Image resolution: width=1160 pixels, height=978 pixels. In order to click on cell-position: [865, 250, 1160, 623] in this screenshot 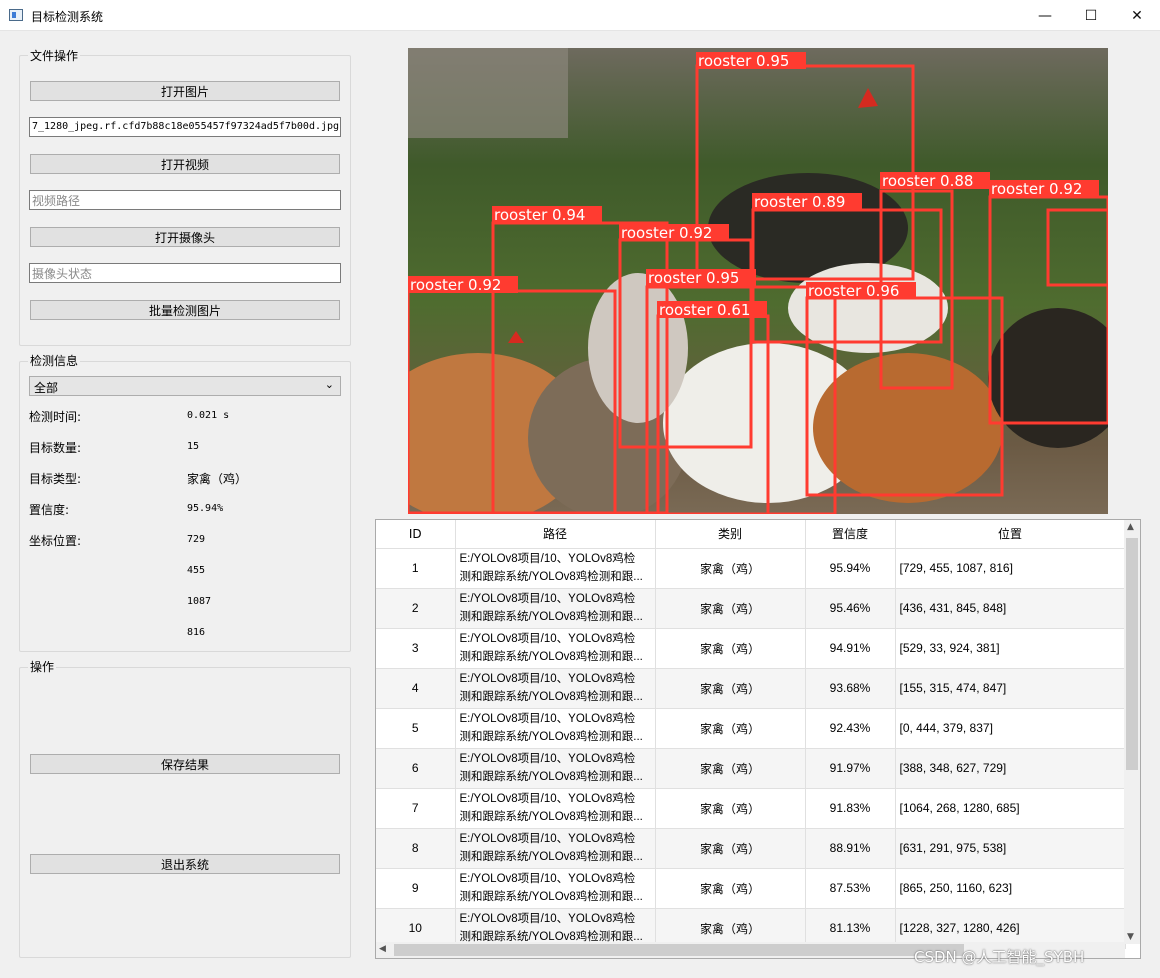, I will do `click(1010, 888)`.